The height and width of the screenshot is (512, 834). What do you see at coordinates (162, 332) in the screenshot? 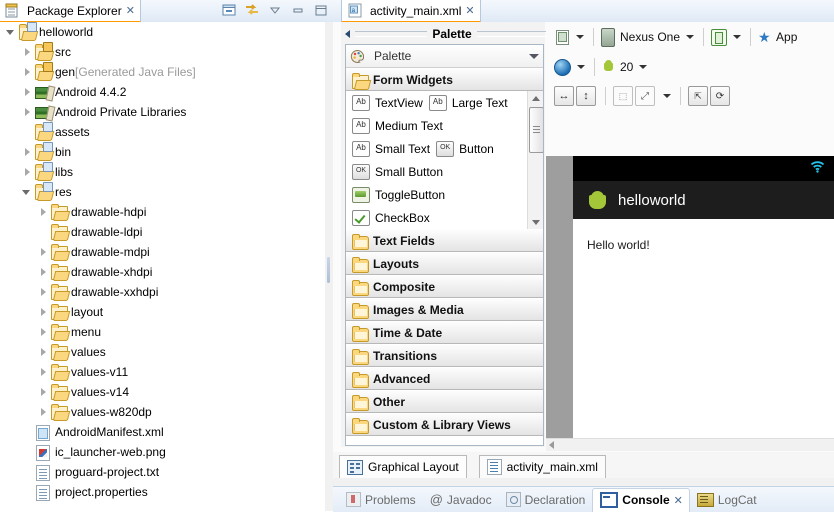
I see `table-row: menu` at bounding box center [162, 332].